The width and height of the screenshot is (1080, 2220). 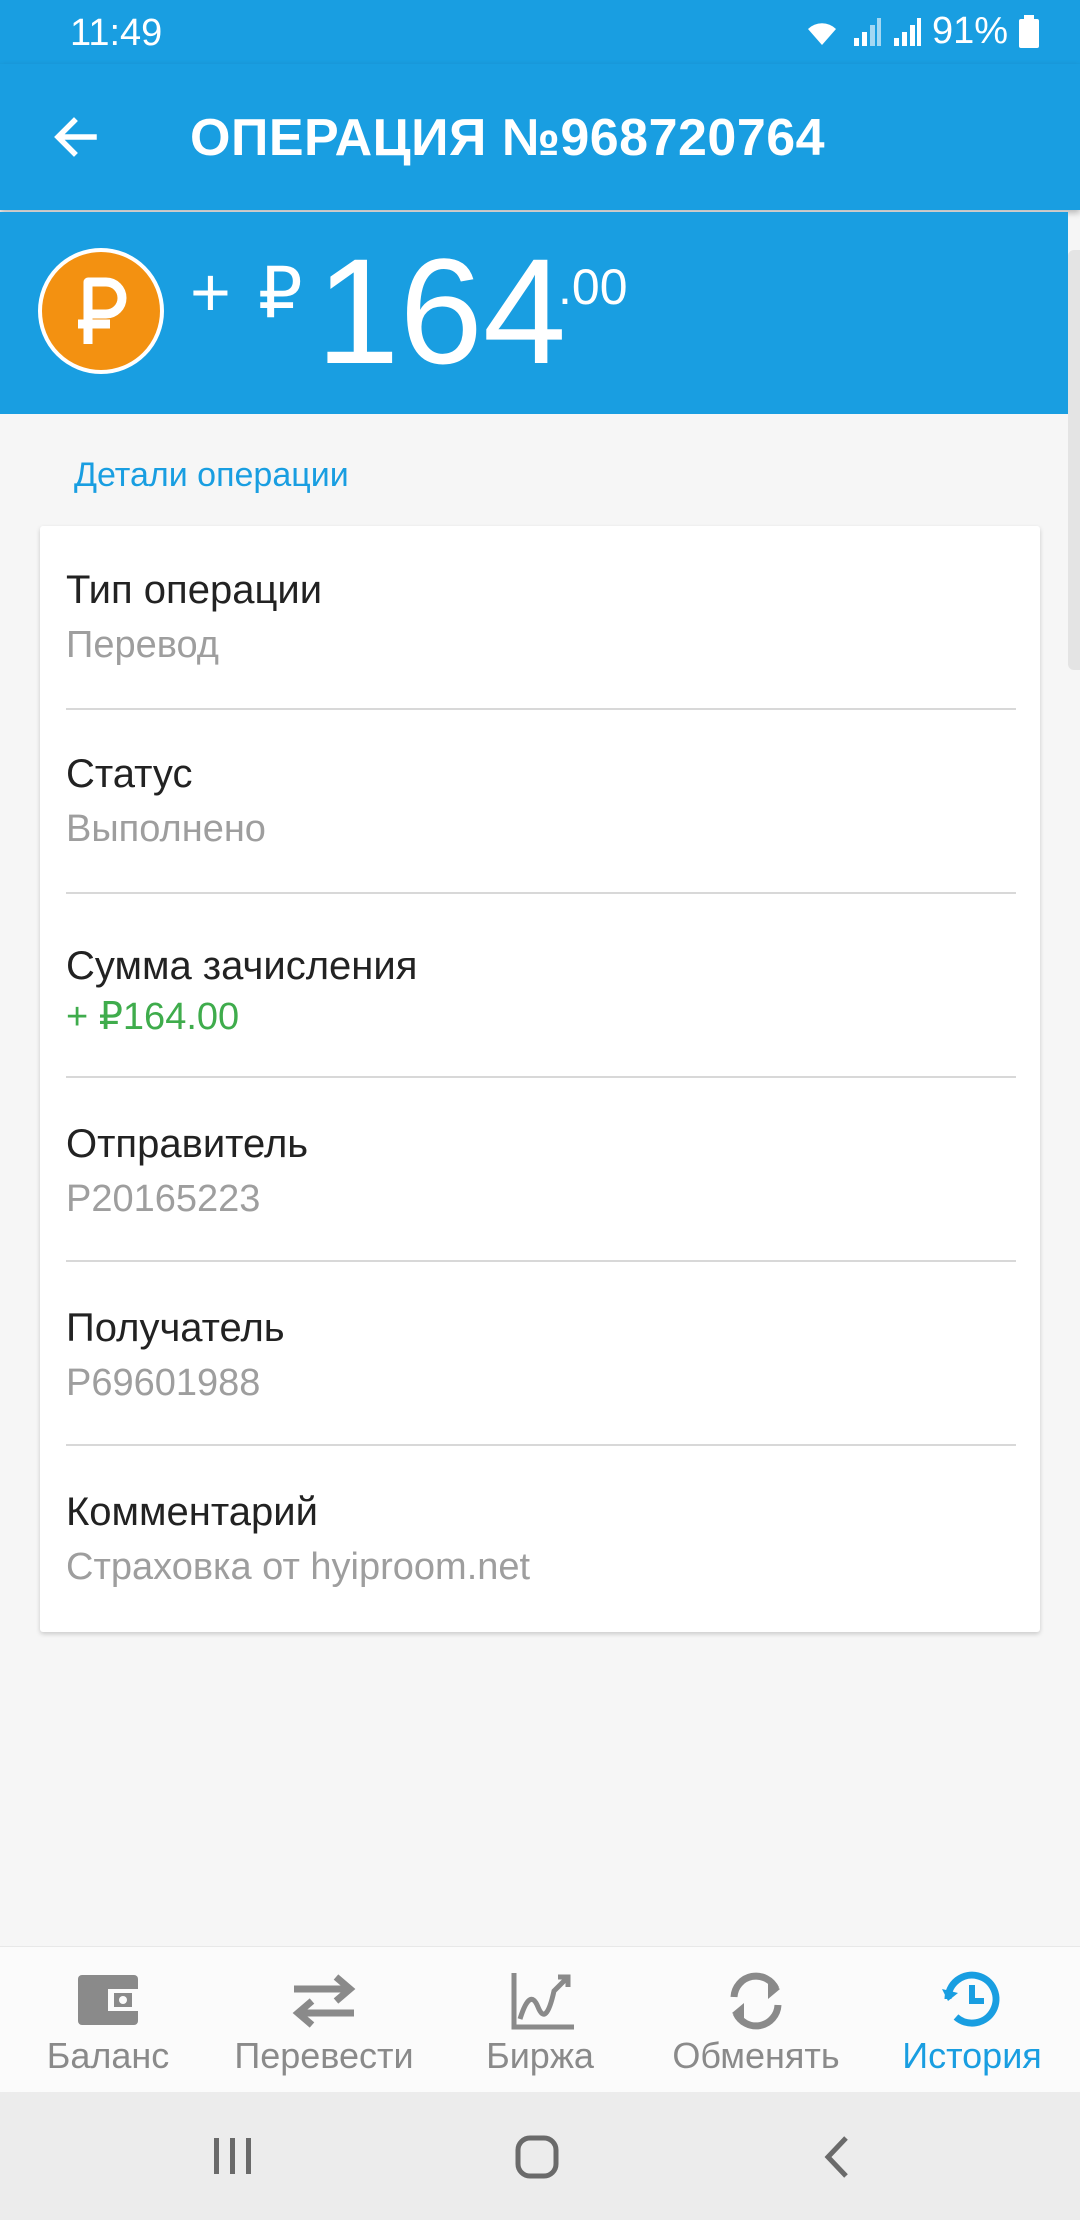 I want to click on detail-label: Отправитель, so click(x=187, y=1144).